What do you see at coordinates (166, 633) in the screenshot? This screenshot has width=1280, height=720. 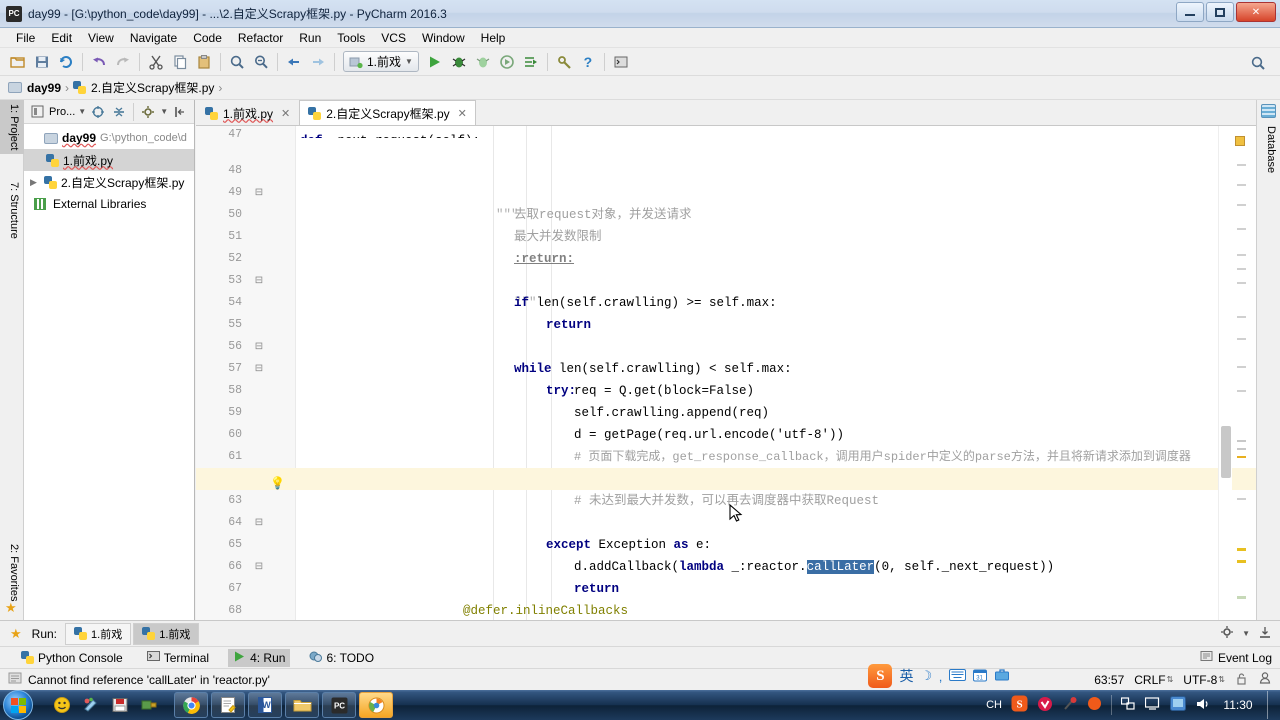 I see `run-tab-2: 1.前戏` at bounding box center [166, 633].